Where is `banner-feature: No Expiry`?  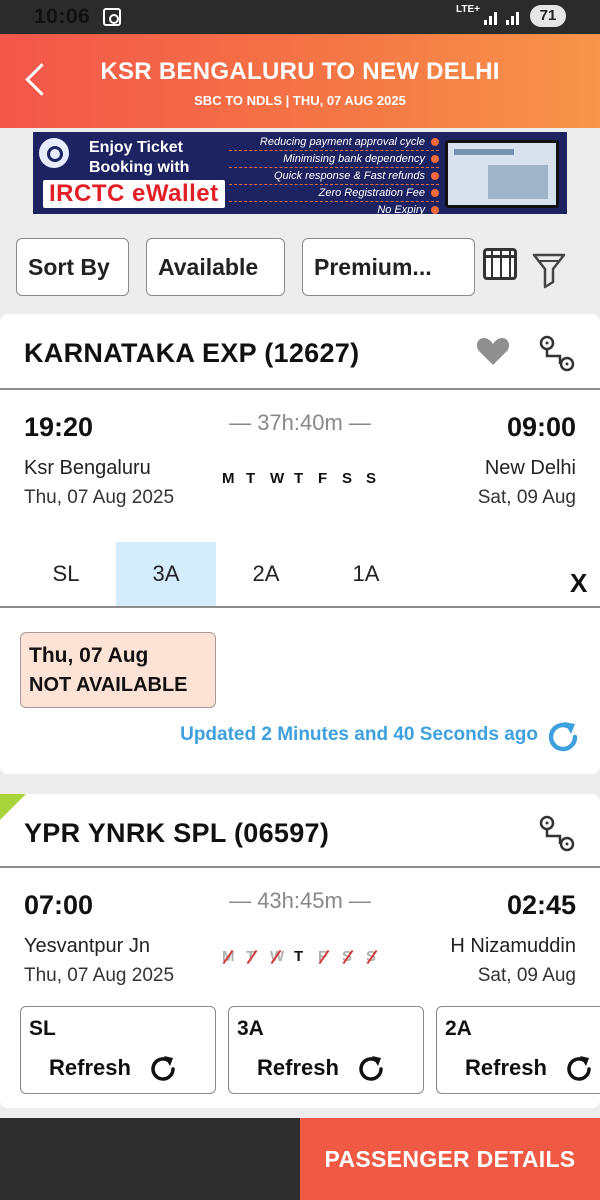 banner-feature: No Expiry is located at coordinates (334, 208).